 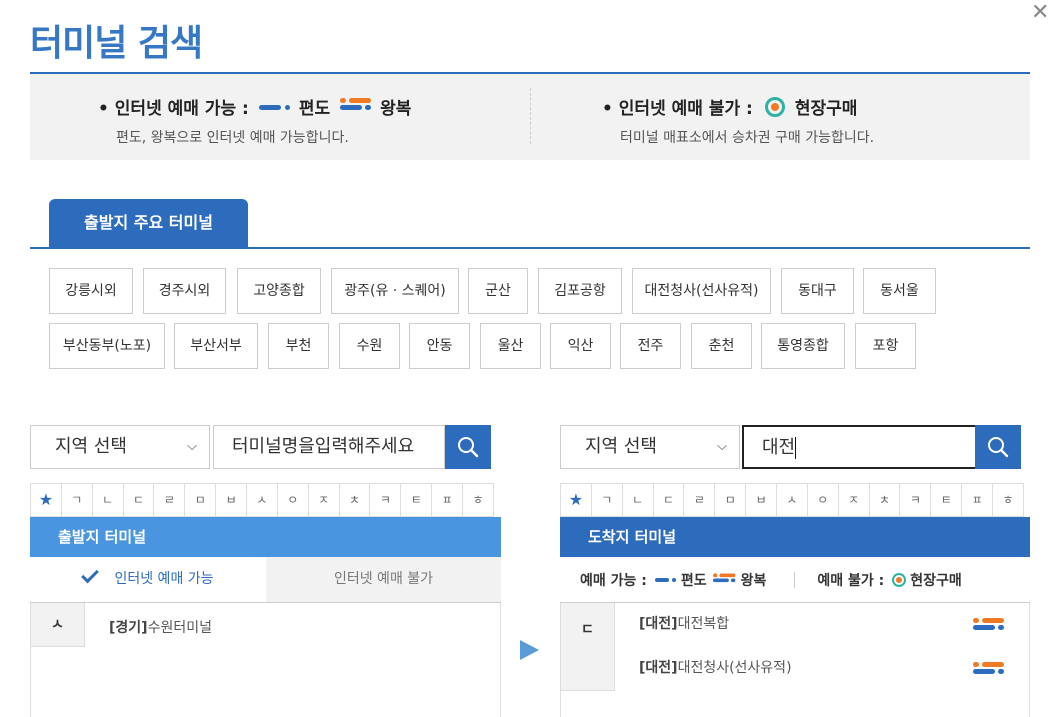 What do you see at coordinates (128, 628) in the screenshot?
I see `item-region: [경기]` at bounding box center [128, 628].